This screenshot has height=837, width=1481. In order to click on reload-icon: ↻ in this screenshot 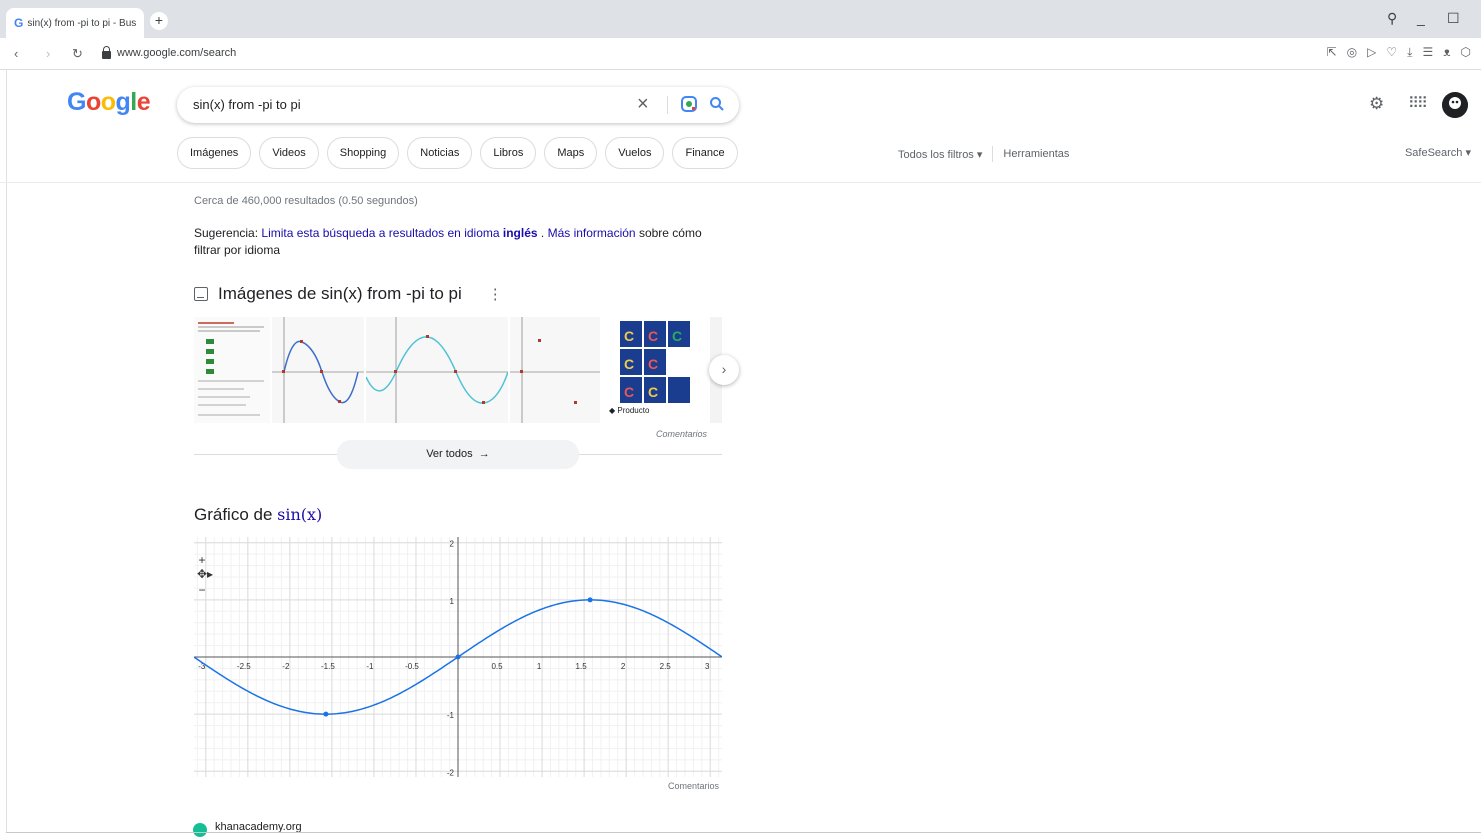, I will do `click(77, 54)`.